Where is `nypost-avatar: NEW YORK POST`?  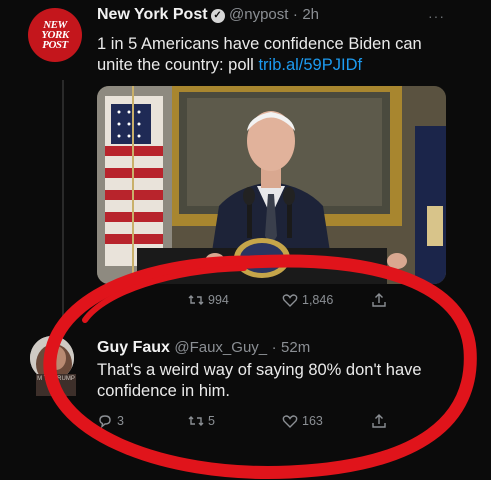
nypost-avatar: NEW YORK POST is located at coordinates (55, 35).